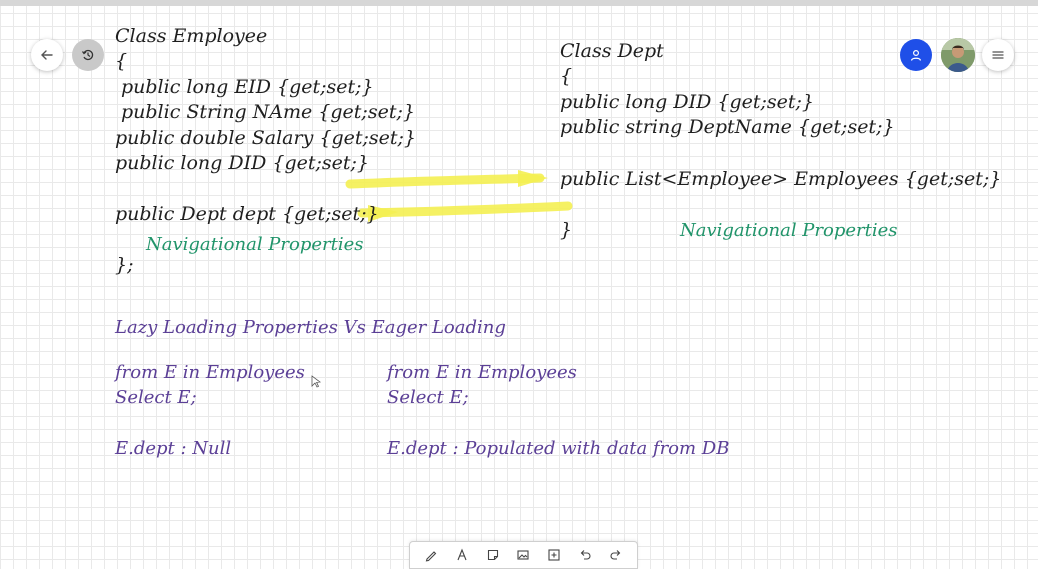 Image resolution: width=1038 pixels, height=569 pixels. What do you see at coordinates (310, 327) in the screenshot?
I see `loading-heading: Lazy Loading Properties Vs Eager Loading` at bounding box center [310, 327].